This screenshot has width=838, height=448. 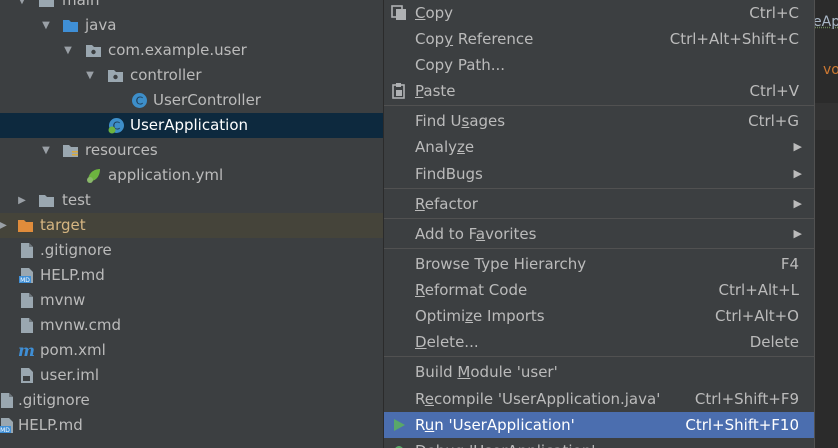 What do you see at coordinates (599, 204) in the screenshot?
I see `menu-item-refactor: Refactor ▶` at bounding box center [599, 204].